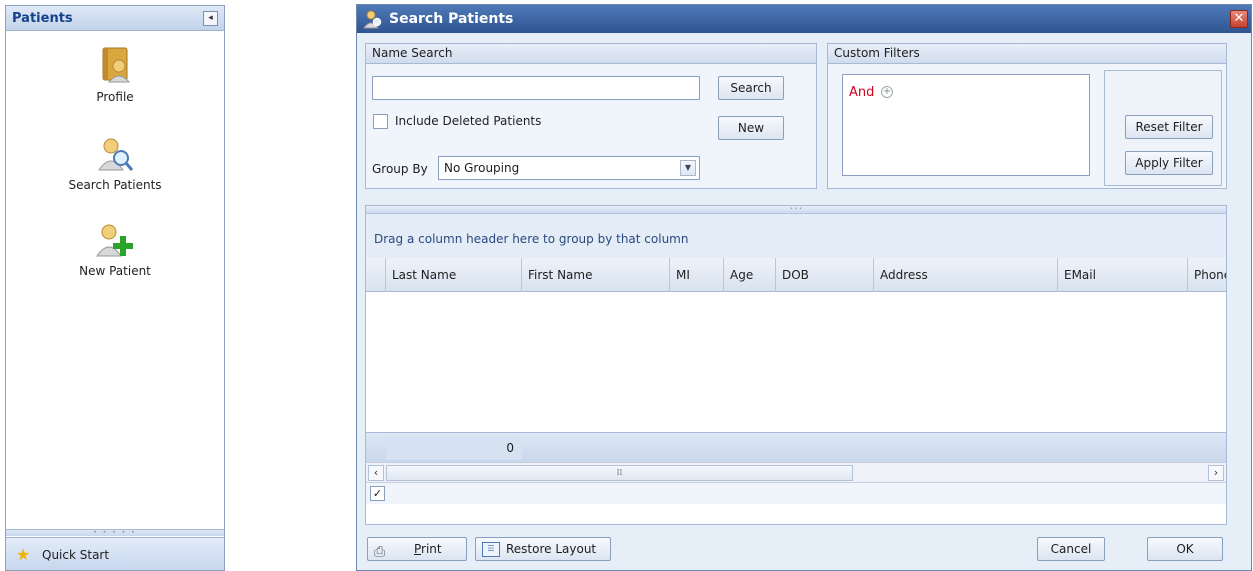 The height and width of the screenshot is (571, 1253). What do you see at coordinates (688, 168) in the screenshot?
I see `chevron-down-icon: ▼` at bounding box center [688, 168].